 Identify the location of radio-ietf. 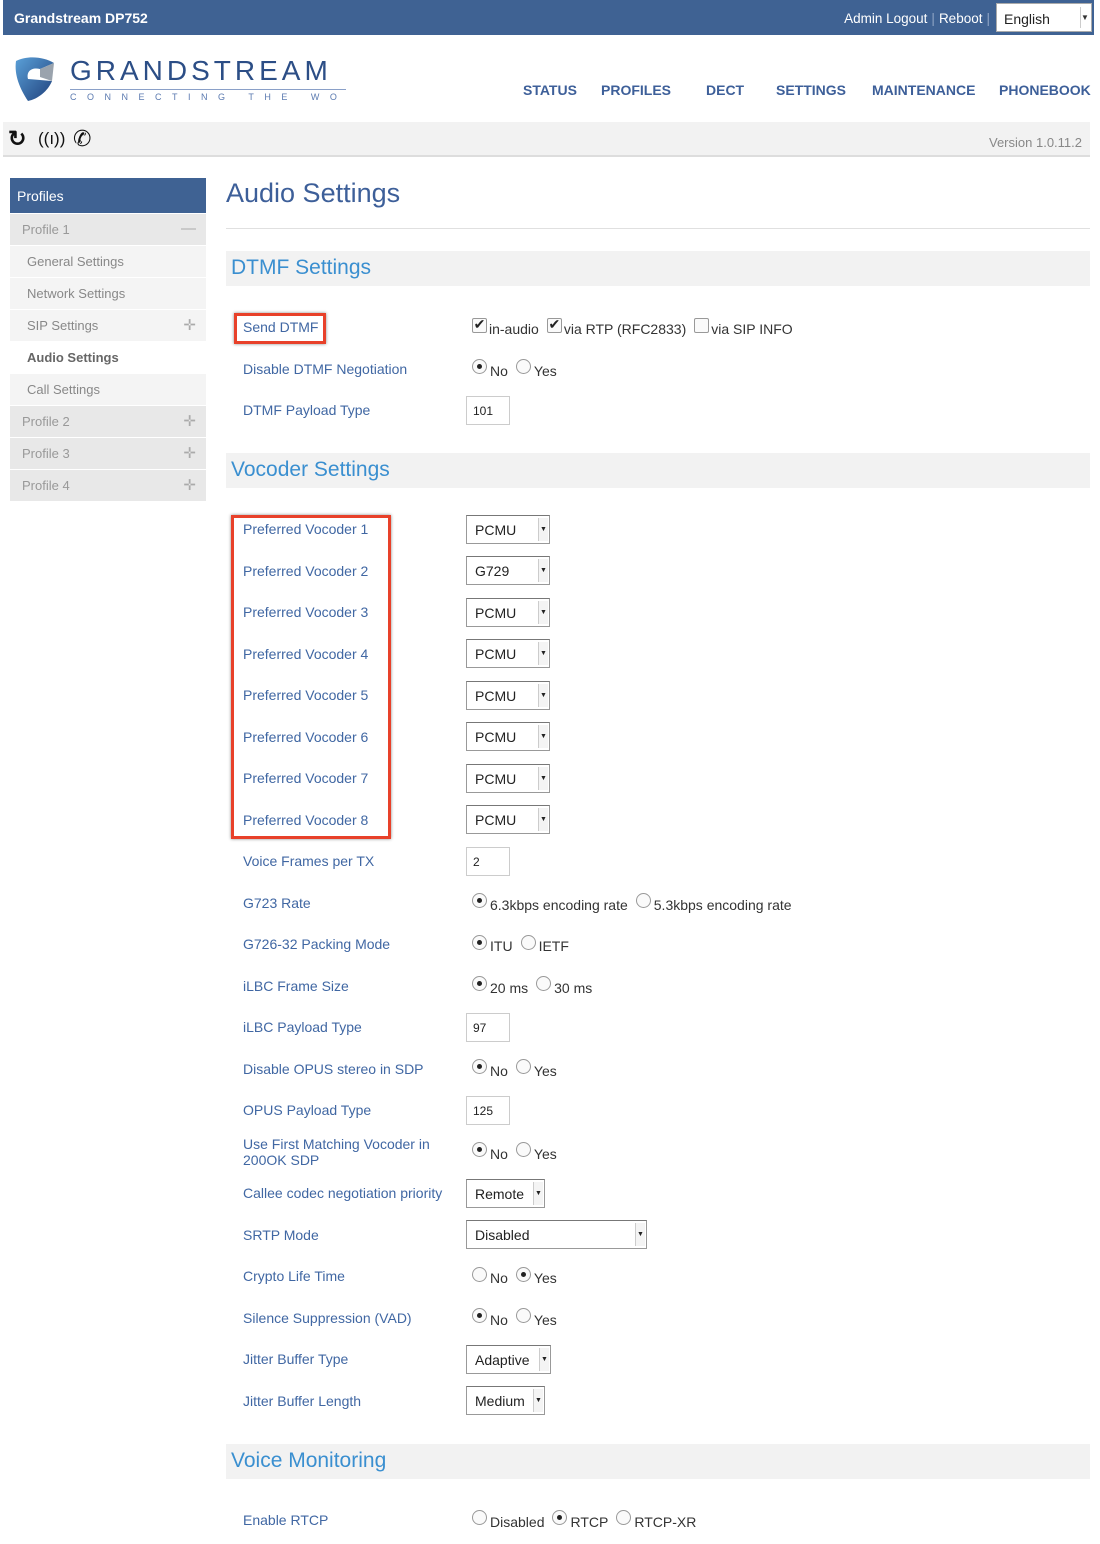
(528, 942).